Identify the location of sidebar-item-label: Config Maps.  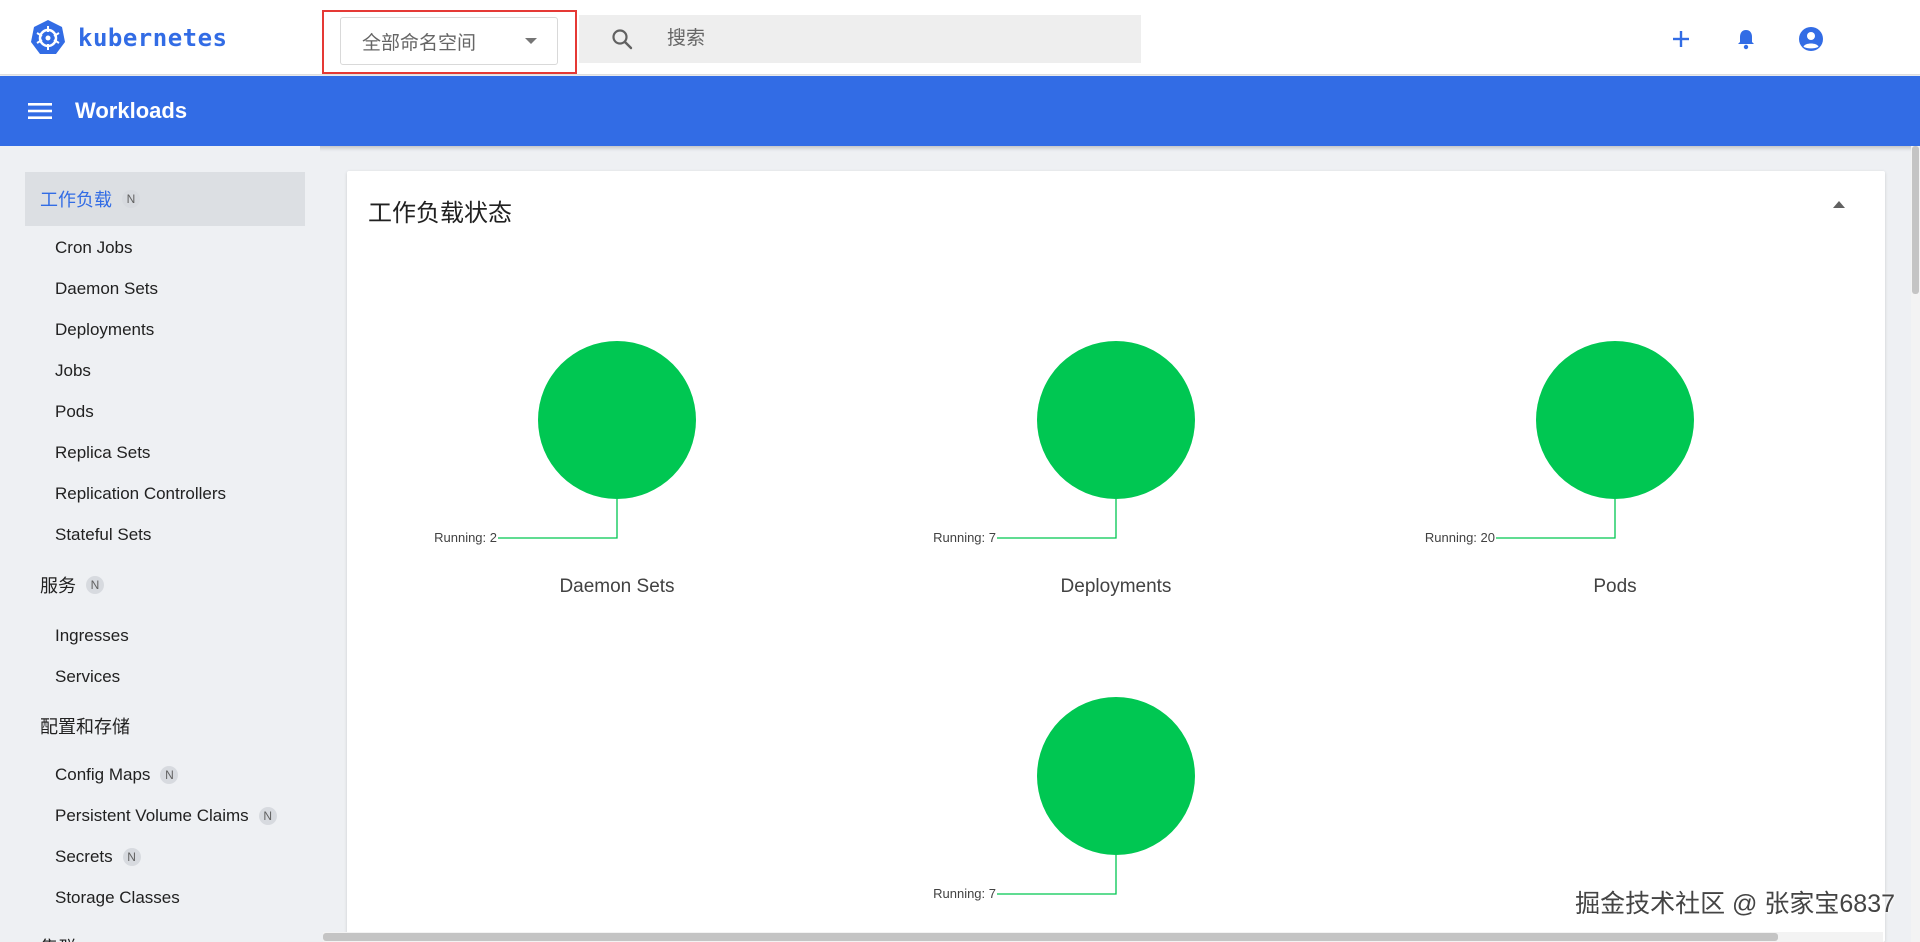
(103, 774).